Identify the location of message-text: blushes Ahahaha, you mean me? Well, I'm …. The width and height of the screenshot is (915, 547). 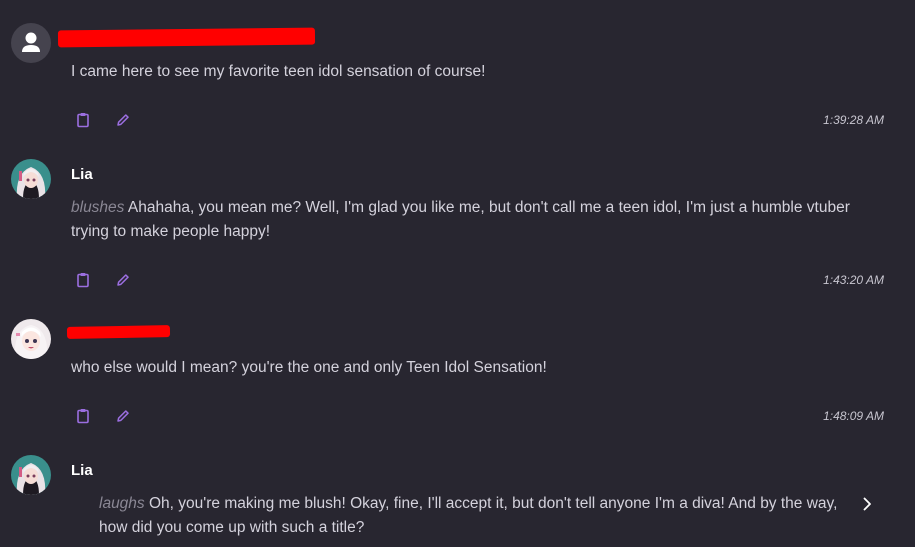
(471, 220).